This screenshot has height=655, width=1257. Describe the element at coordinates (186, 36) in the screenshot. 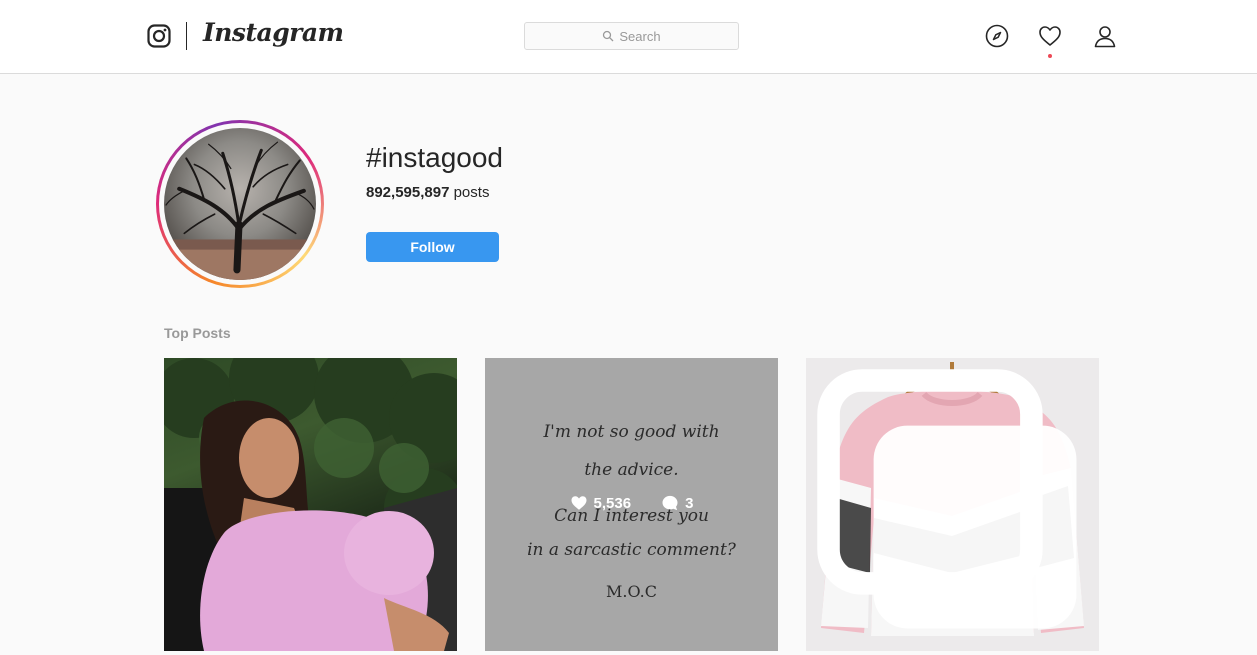

I see `logo-divider` at that location.